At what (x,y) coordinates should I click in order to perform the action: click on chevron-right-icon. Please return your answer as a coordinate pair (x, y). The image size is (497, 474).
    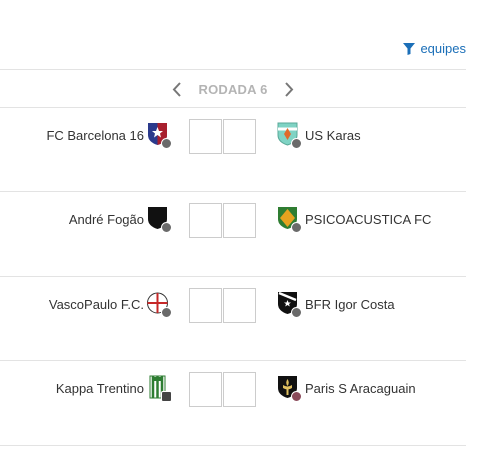
    Looking at the image, I should click on (288, 89).